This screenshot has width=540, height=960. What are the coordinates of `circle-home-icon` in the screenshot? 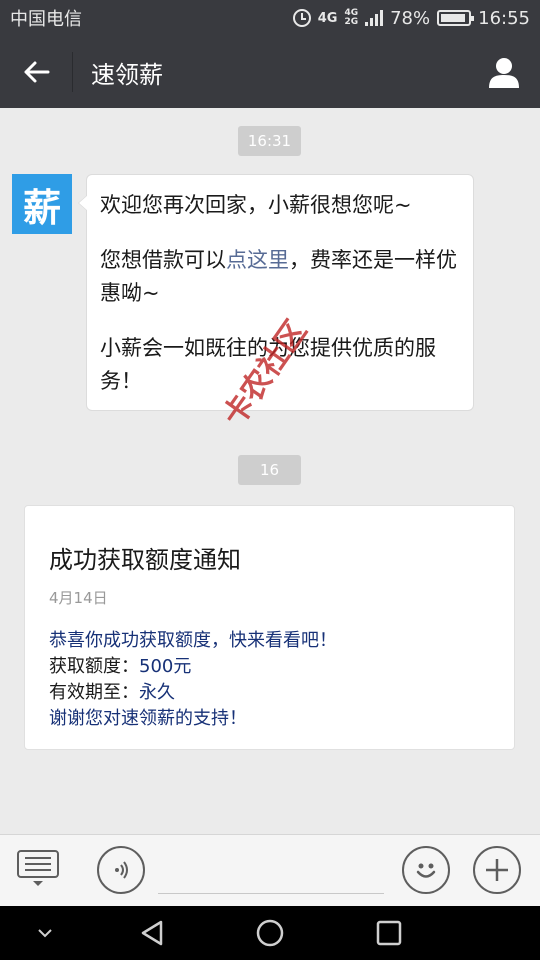 It's located at (270, 933).